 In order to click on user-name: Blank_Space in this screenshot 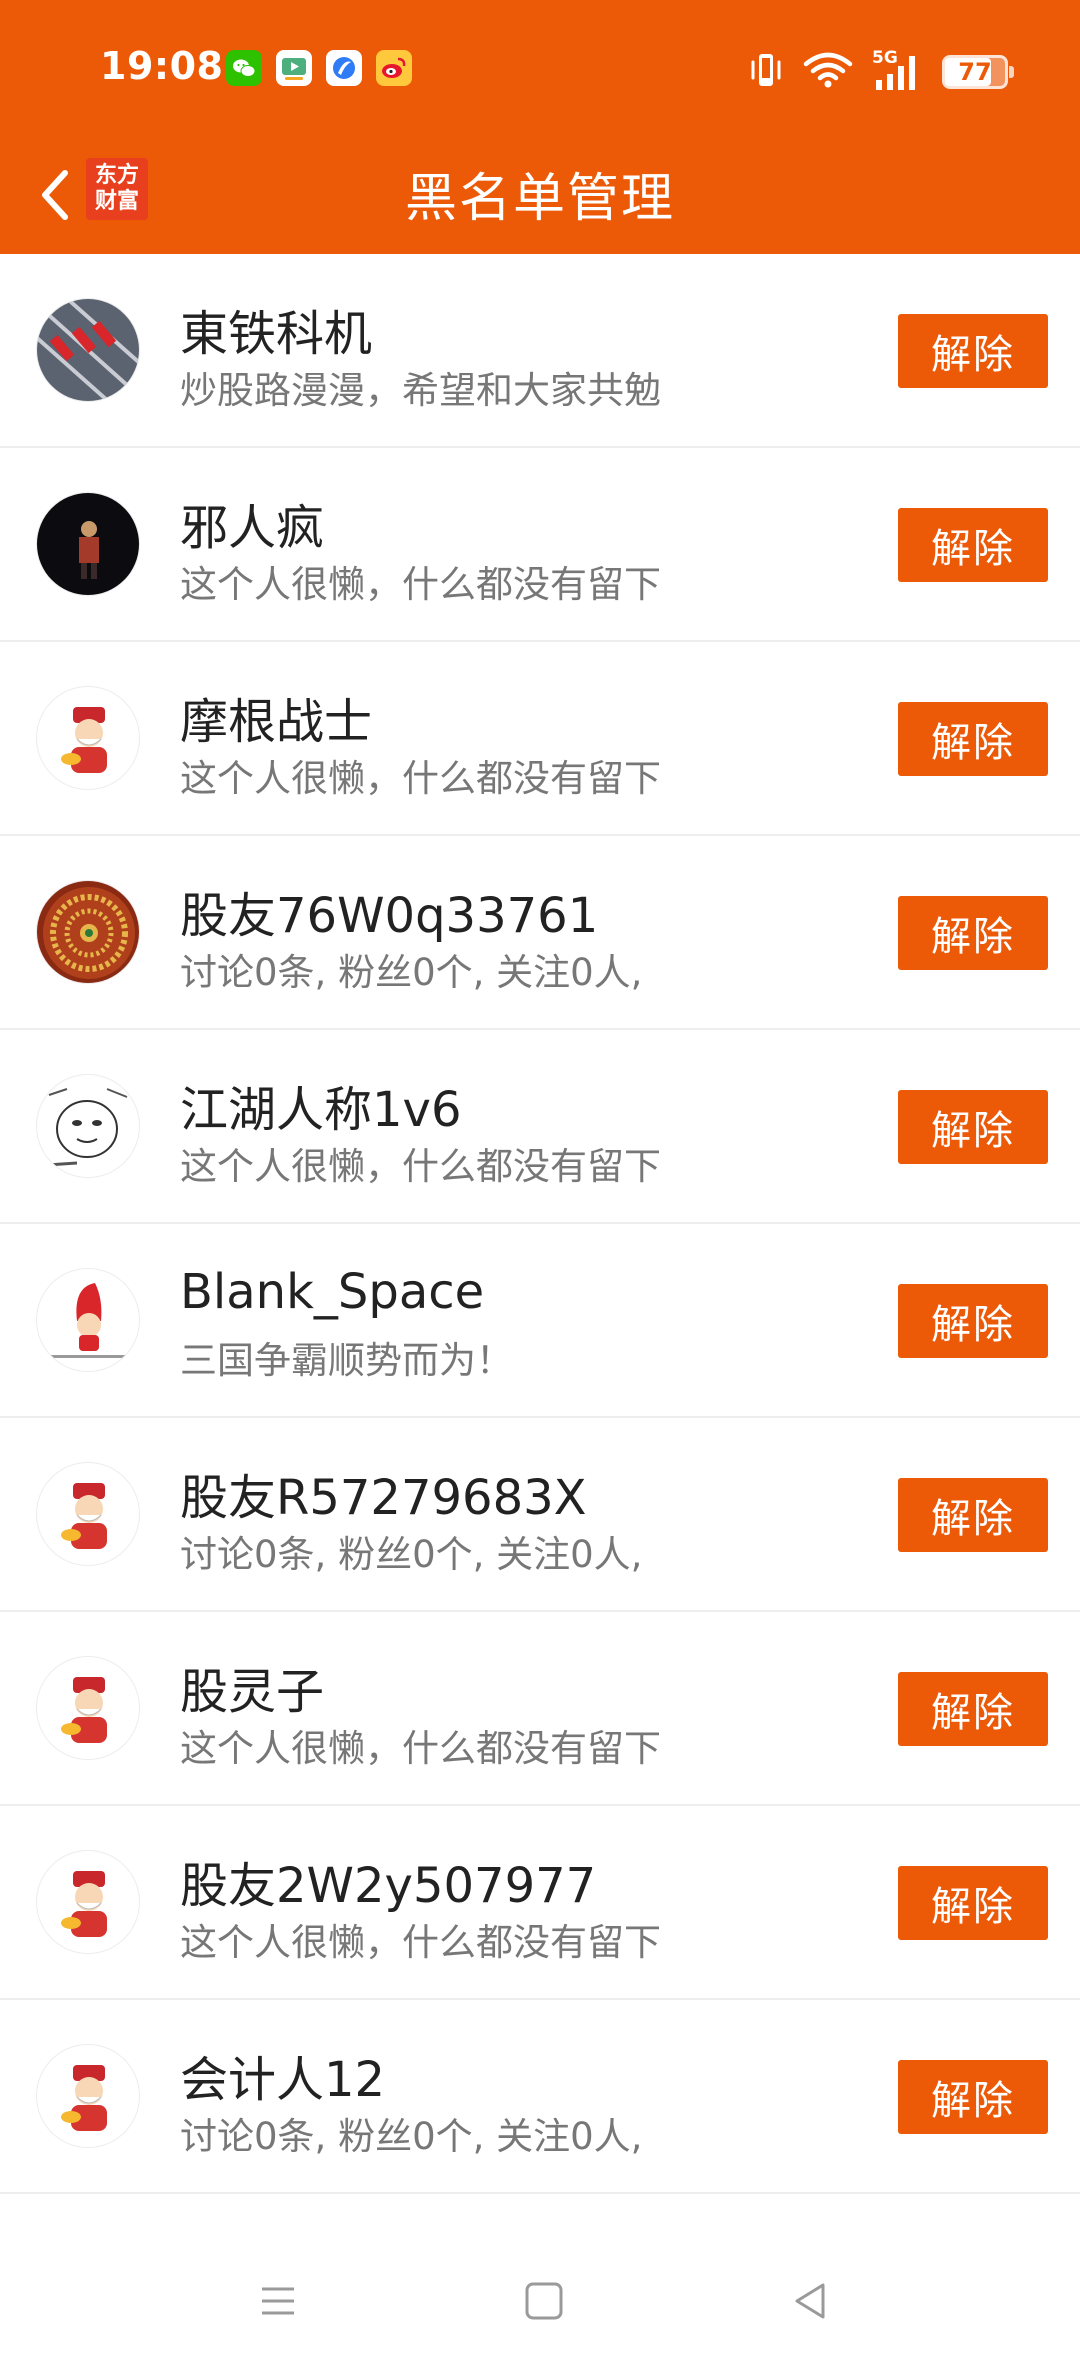, I will do `click(332, 1292)`.